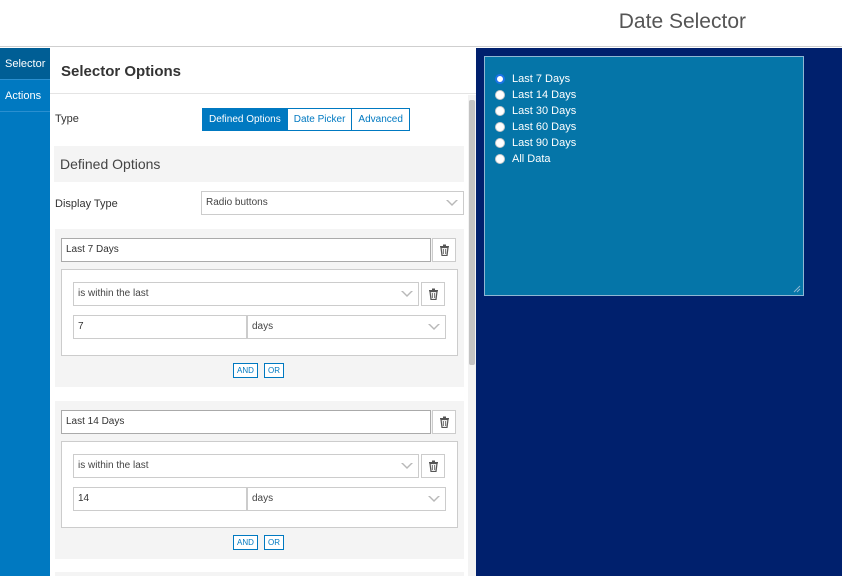 The width and height of the screenshot is (842, 576). What do you see at coordinates (649, 143) in the screenshot?
I see `radio-option: Last 90 Days` at bounding box center [649, 143].